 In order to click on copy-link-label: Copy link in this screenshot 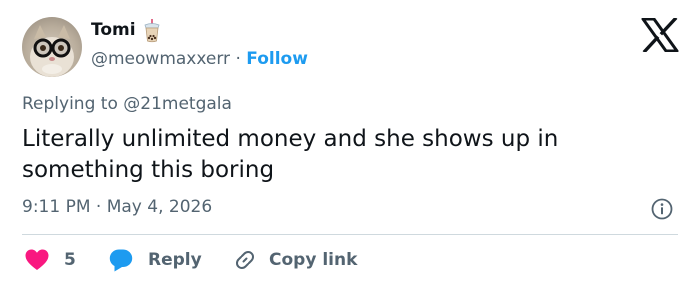, I will do `click(313, 260)`.